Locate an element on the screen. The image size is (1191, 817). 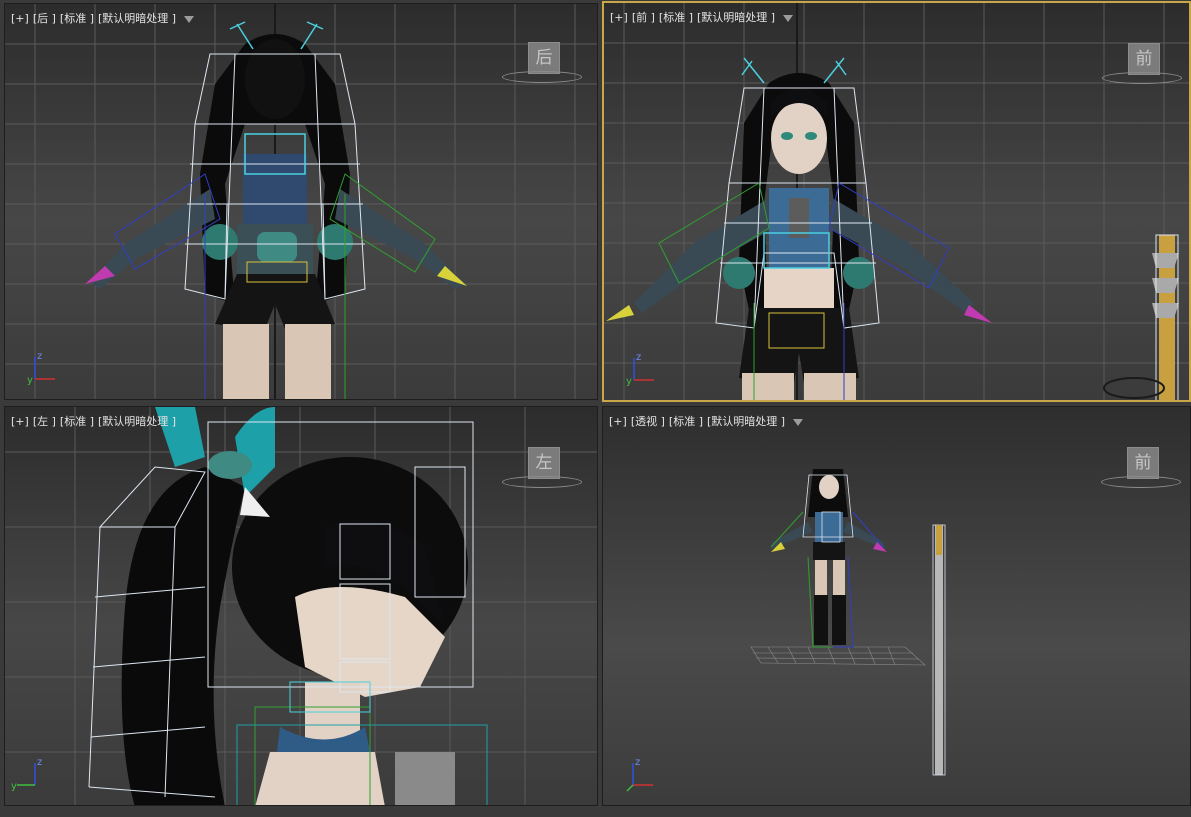
viewport-label-front: [+] [前 ] [标准 ] [默认明暗处理 ] is located at coordinates (702, 17).